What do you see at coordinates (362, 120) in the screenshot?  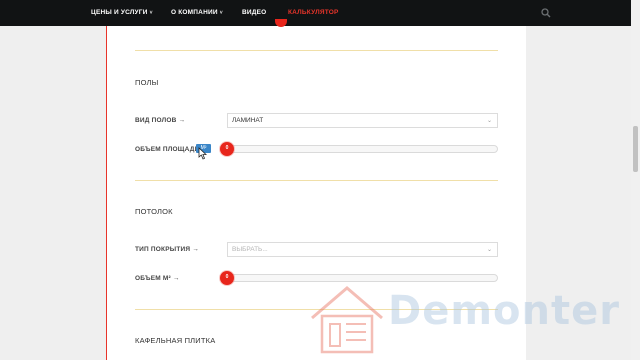 I see `floor-type-select: ЛАМИНАТ ⌄` at bounding box center [362, 120].